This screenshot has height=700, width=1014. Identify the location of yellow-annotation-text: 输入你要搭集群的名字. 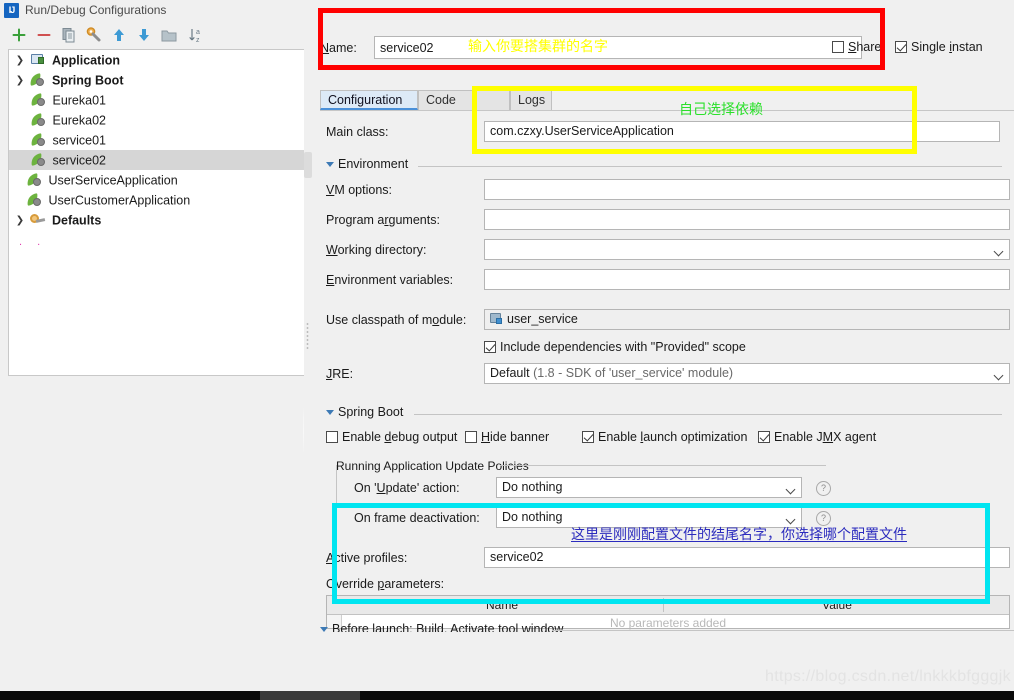
(538, 47).